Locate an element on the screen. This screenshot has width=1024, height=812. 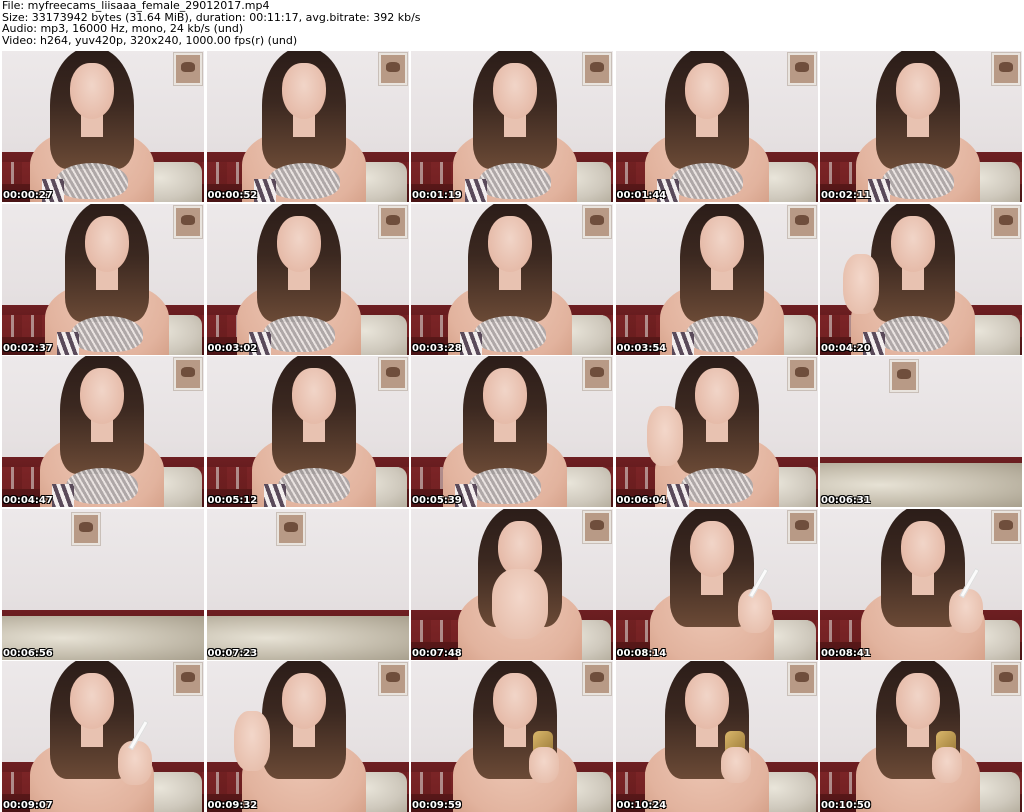
video-thumbnail: 00:03:28 is located at coordinates (512, 279).